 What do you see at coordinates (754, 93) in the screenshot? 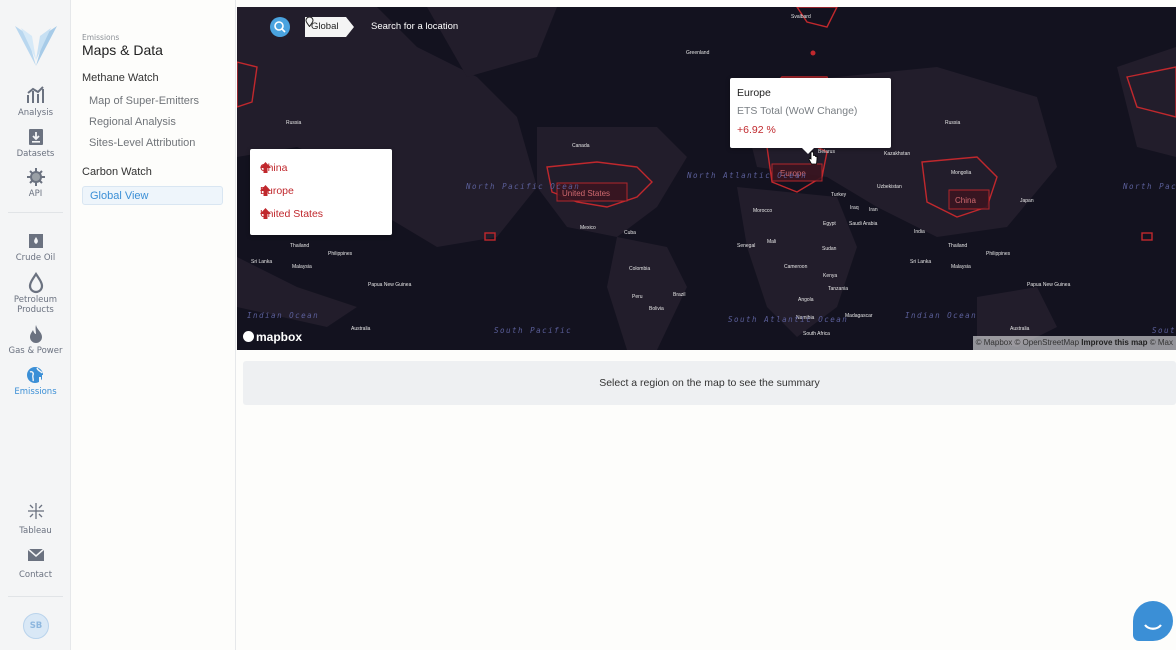
I see `tooltip-region: Europe` at bounding box center [754, 93].